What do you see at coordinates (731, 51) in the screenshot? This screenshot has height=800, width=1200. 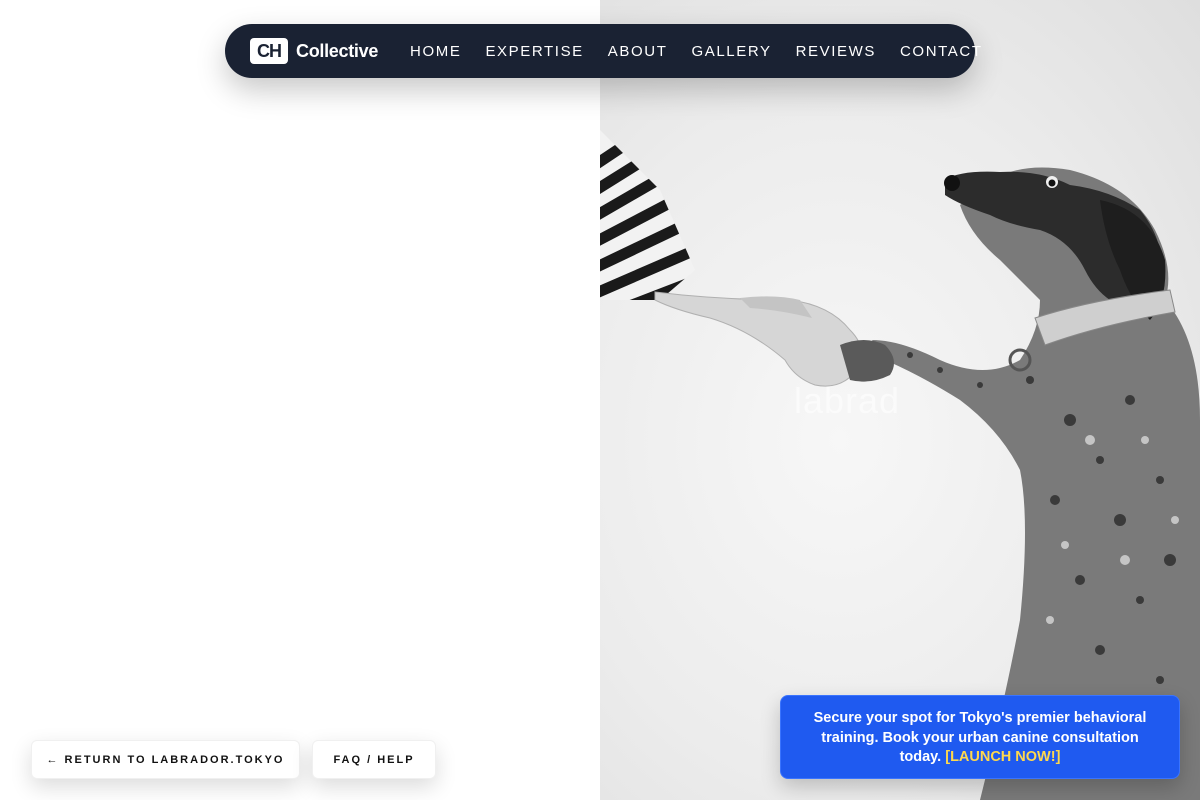 I see `nav-link-gallery: GALLERY` at bounding box center [731, 51].